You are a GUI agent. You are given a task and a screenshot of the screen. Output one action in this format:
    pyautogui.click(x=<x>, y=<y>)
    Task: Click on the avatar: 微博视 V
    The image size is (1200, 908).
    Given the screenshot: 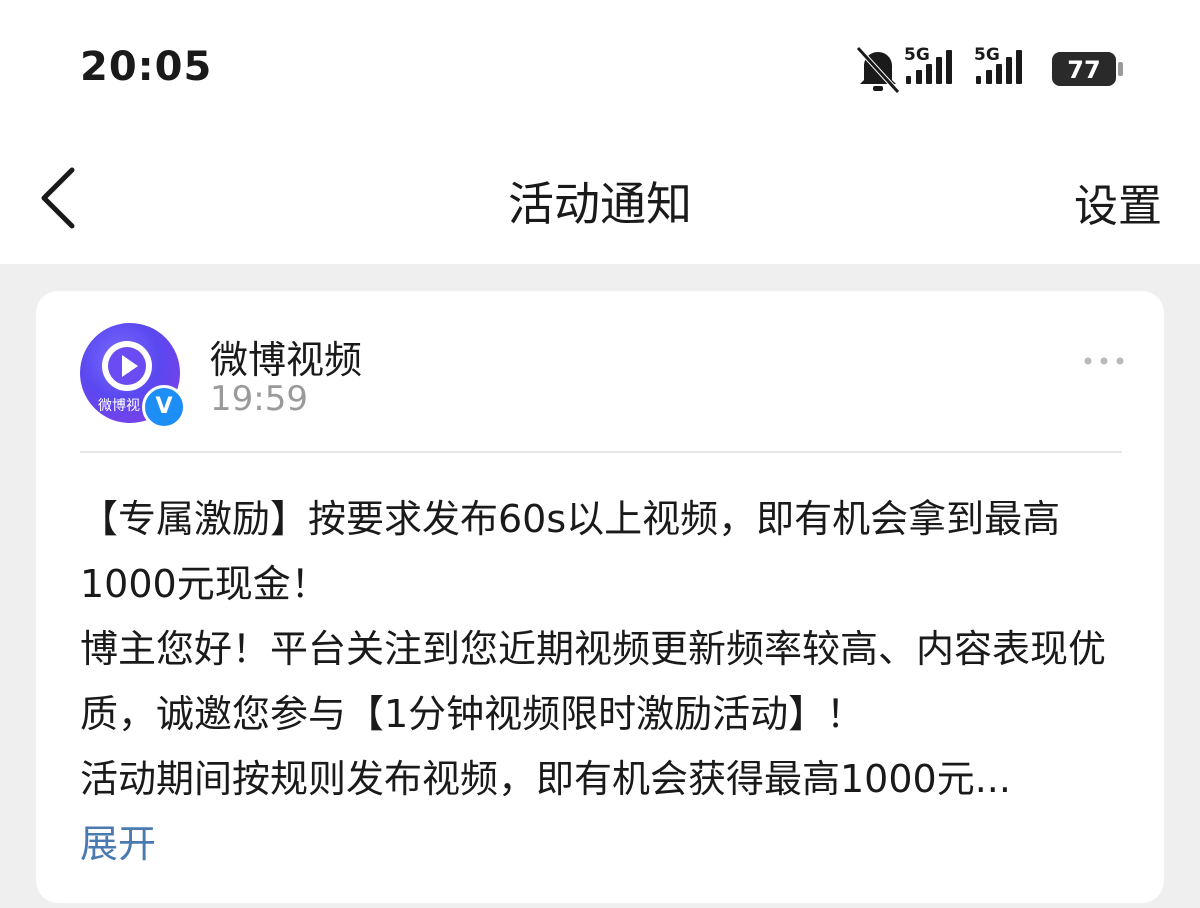 What is the action you would take?
    pyautogui.click(x=133, y=376)
    